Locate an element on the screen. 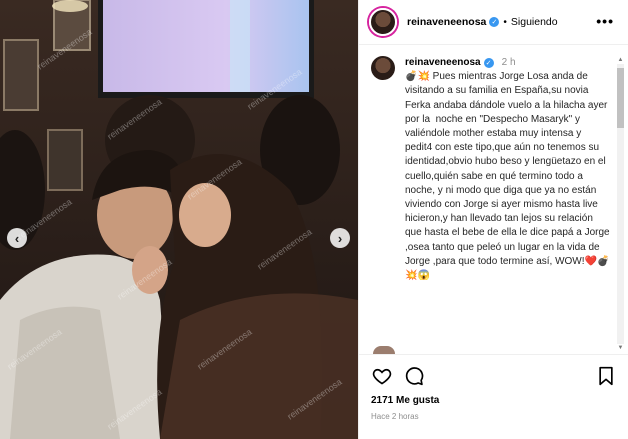 The image size is (628, 439). post-actions: 2171 Me gusta Hace 2 horas is located at coordinates (493, 396).